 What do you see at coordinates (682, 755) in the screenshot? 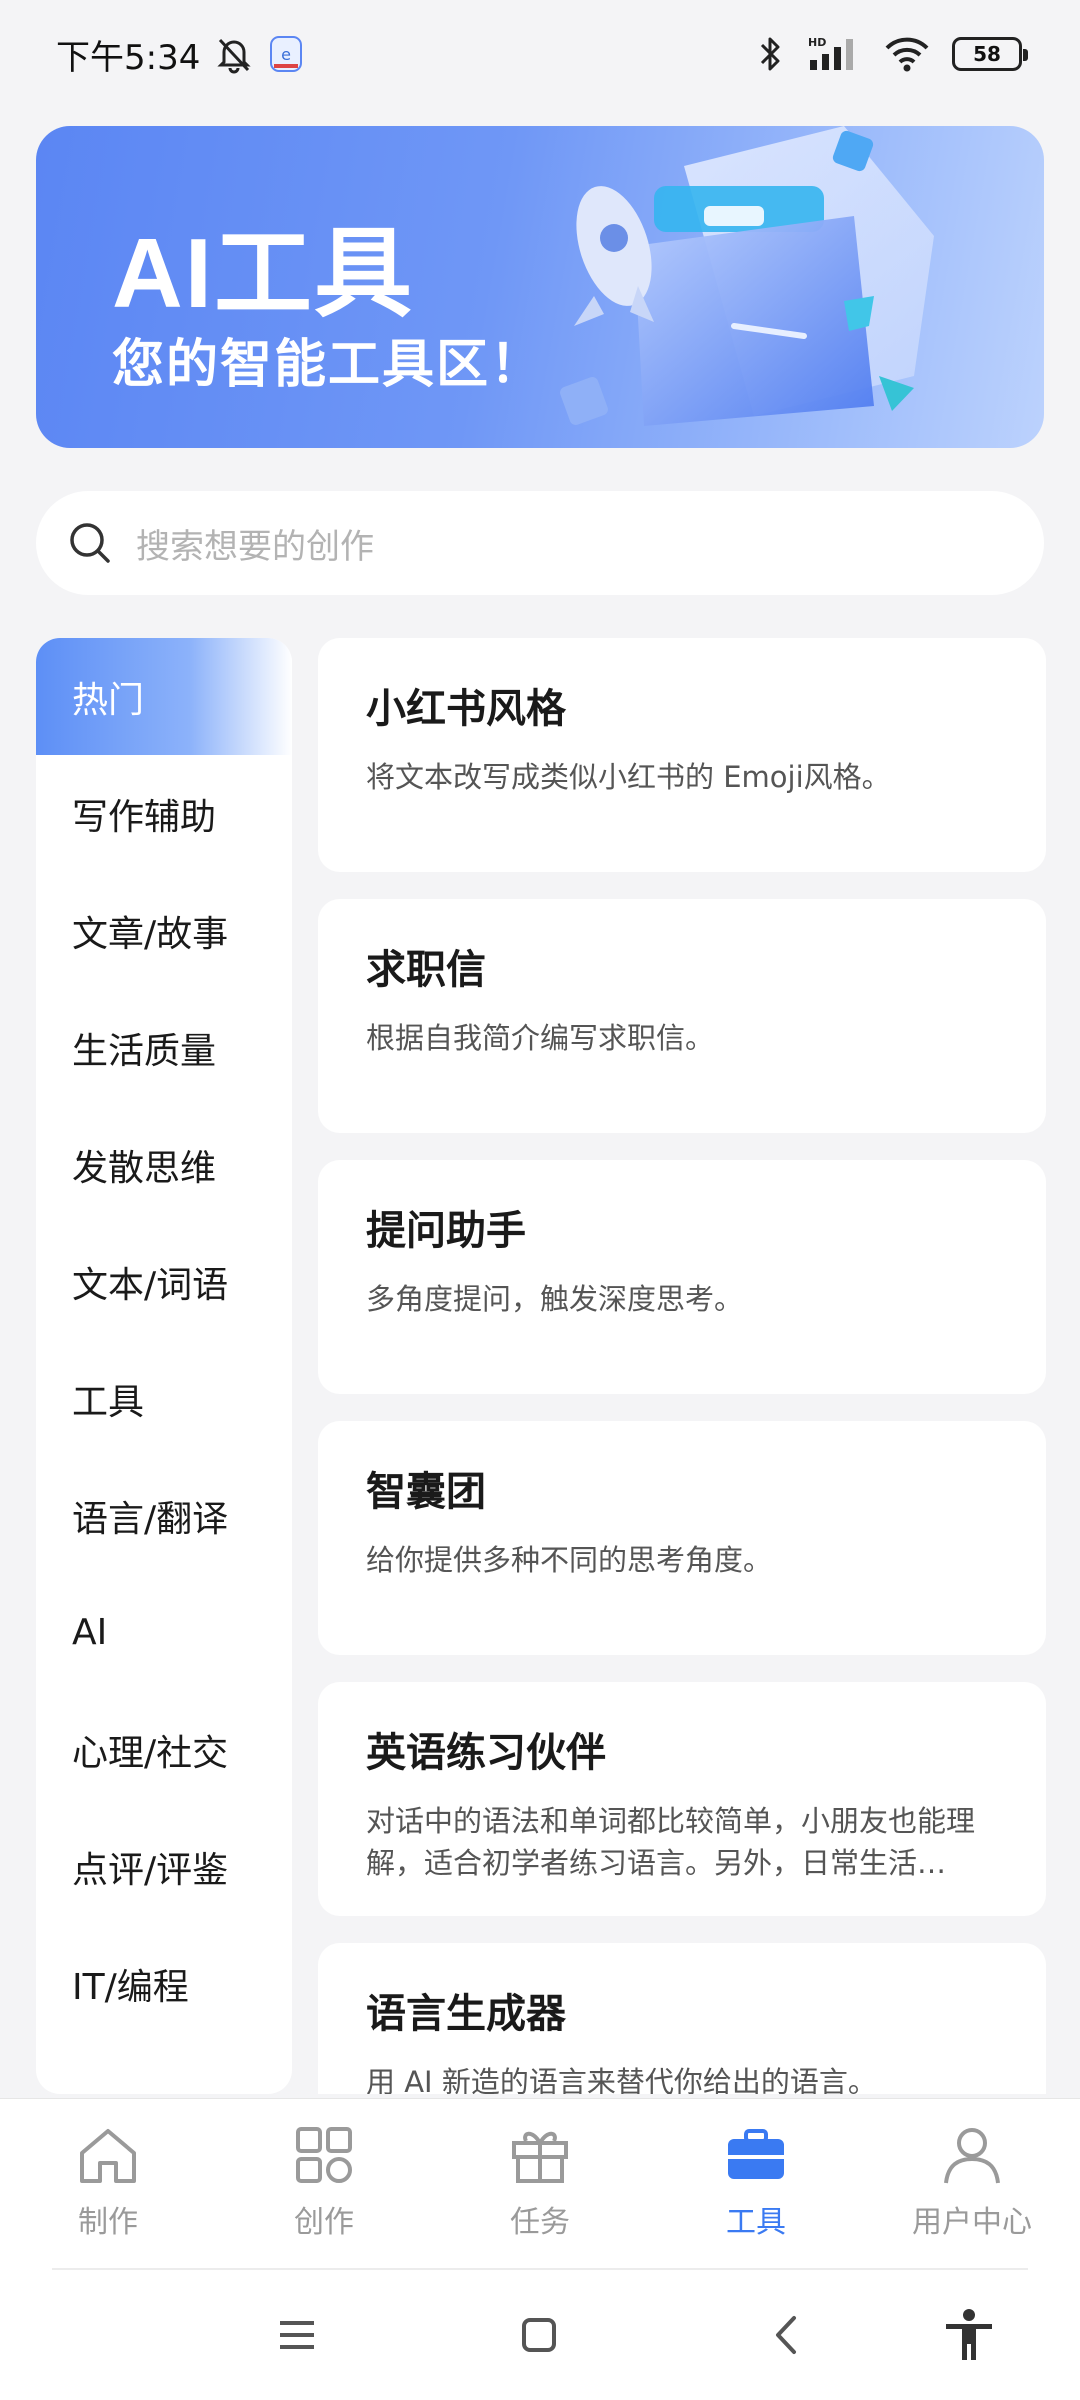
I see `tool-card: 小红书风格 将文本改写成类似小红书的 Emoji风格。` at bounding box center [682, 755].